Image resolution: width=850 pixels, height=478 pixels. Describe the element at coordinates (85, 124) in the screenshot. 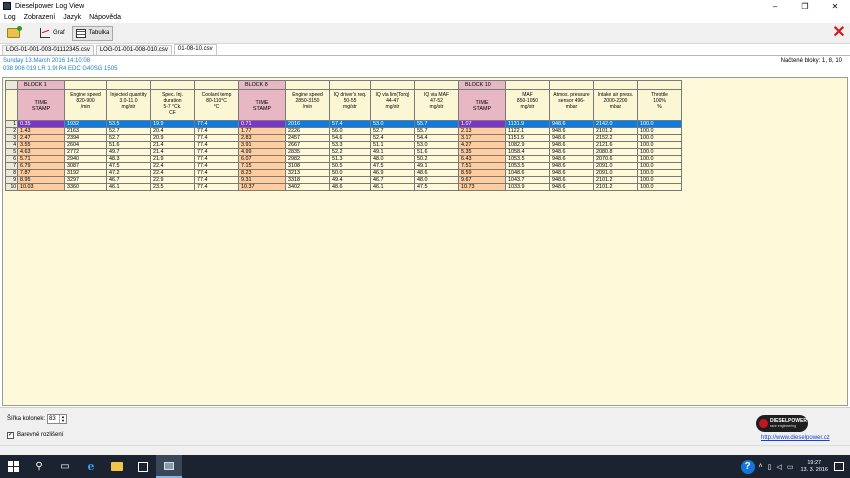

I see `table-cell: 1932` at that location.